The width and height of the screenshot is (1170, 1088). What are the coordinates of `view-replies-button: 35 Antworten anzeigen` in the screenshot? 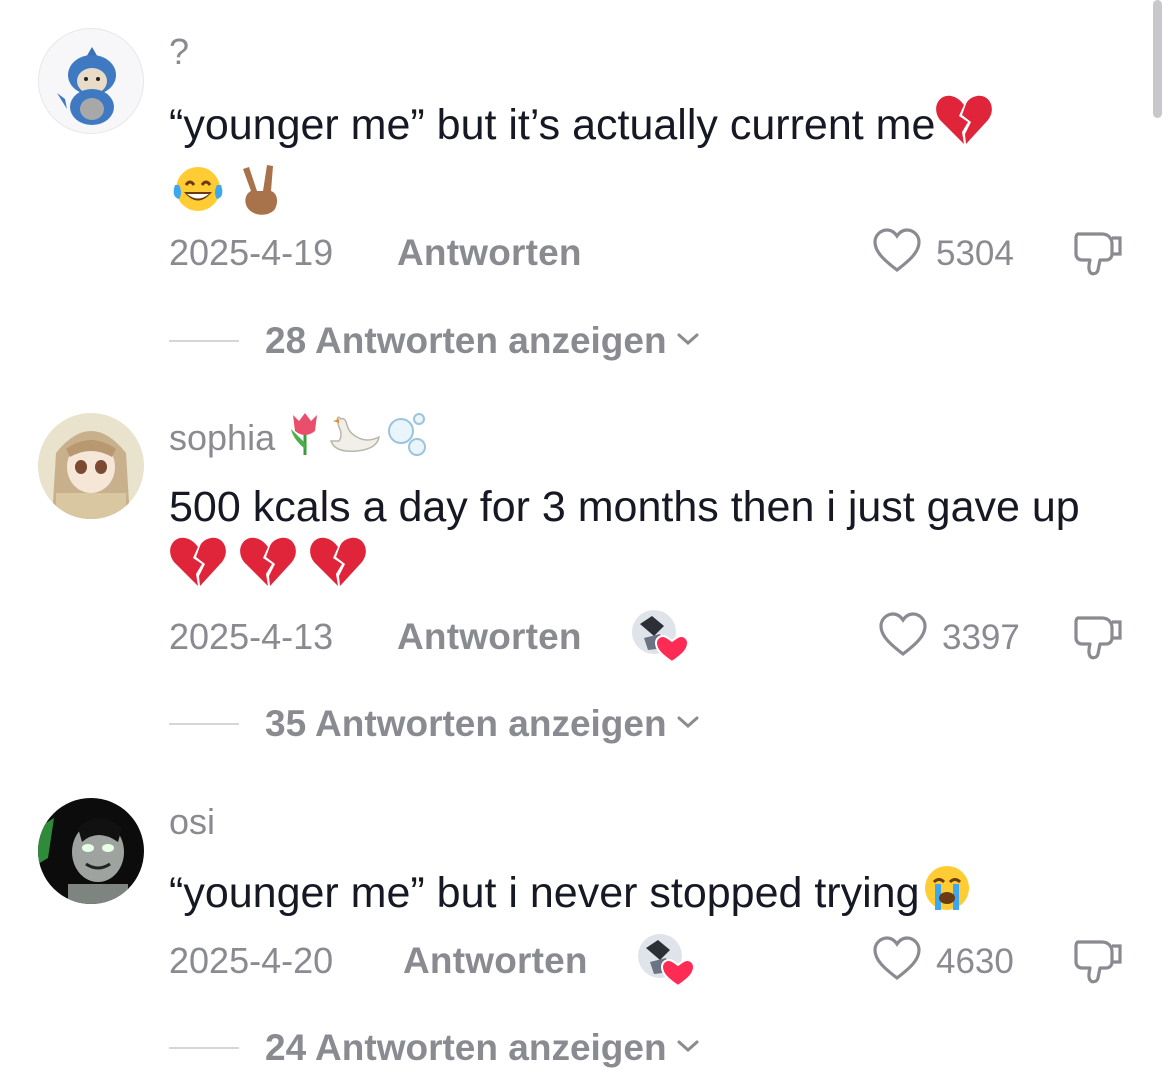 It's located at (435, 724).